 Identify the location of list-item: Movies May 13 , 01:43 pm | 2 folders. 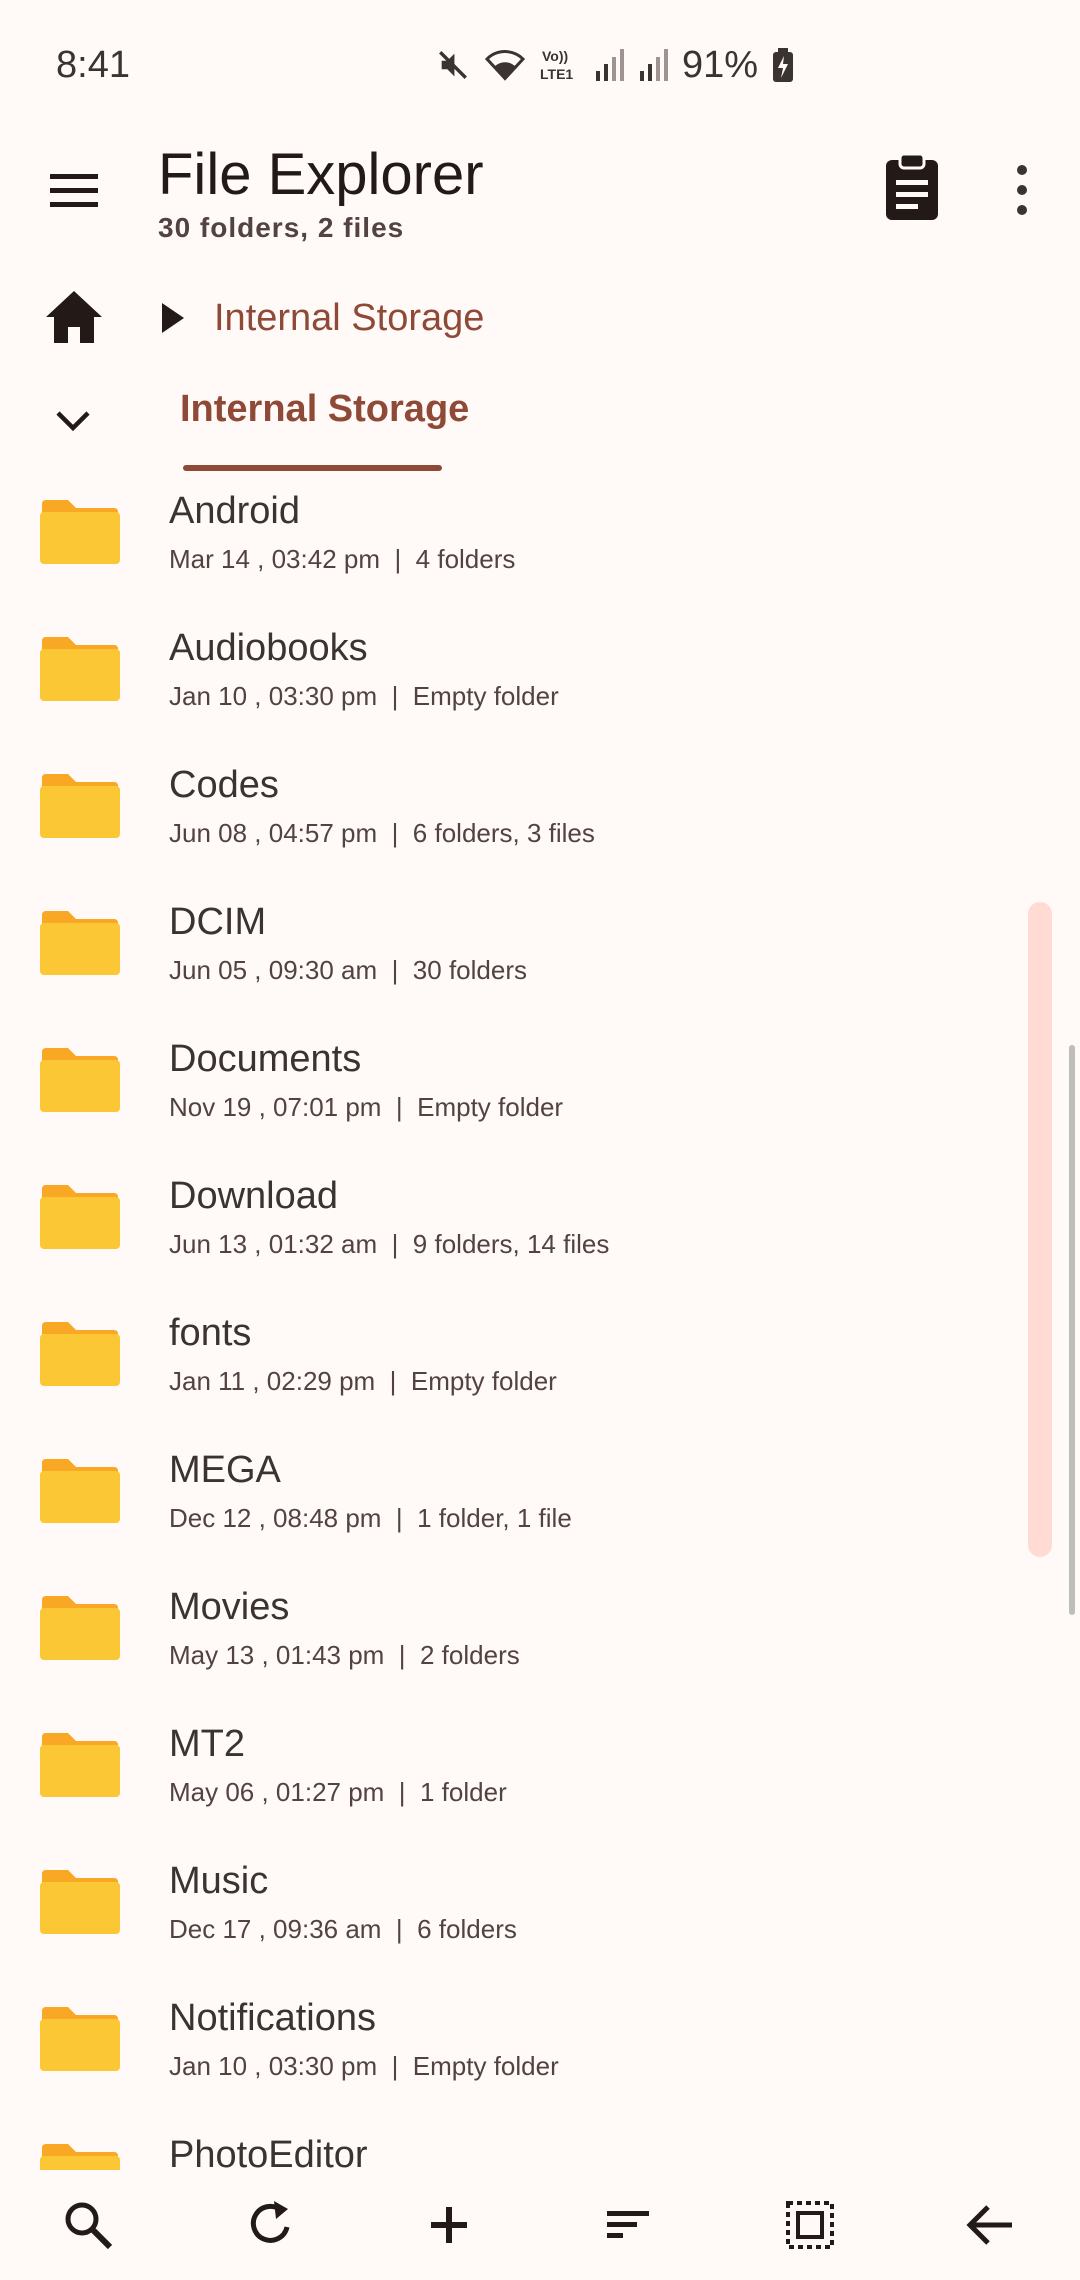
(515, 1644).